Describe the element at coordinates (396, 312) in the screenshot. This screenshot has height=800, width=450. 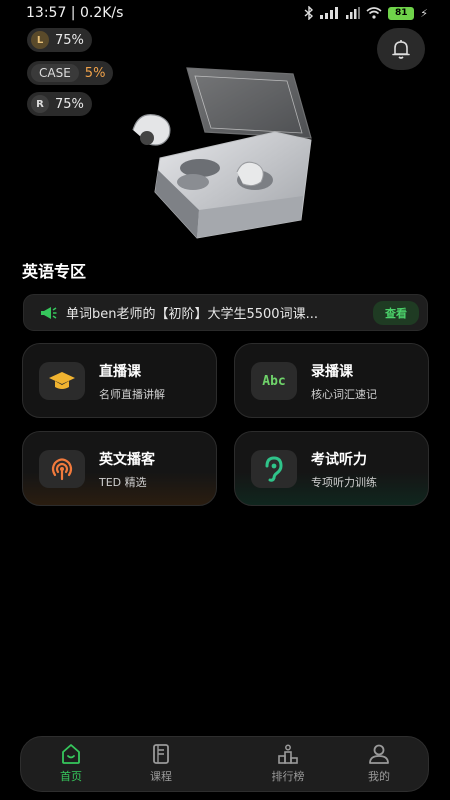
I see `view-button: 查看` at that location.